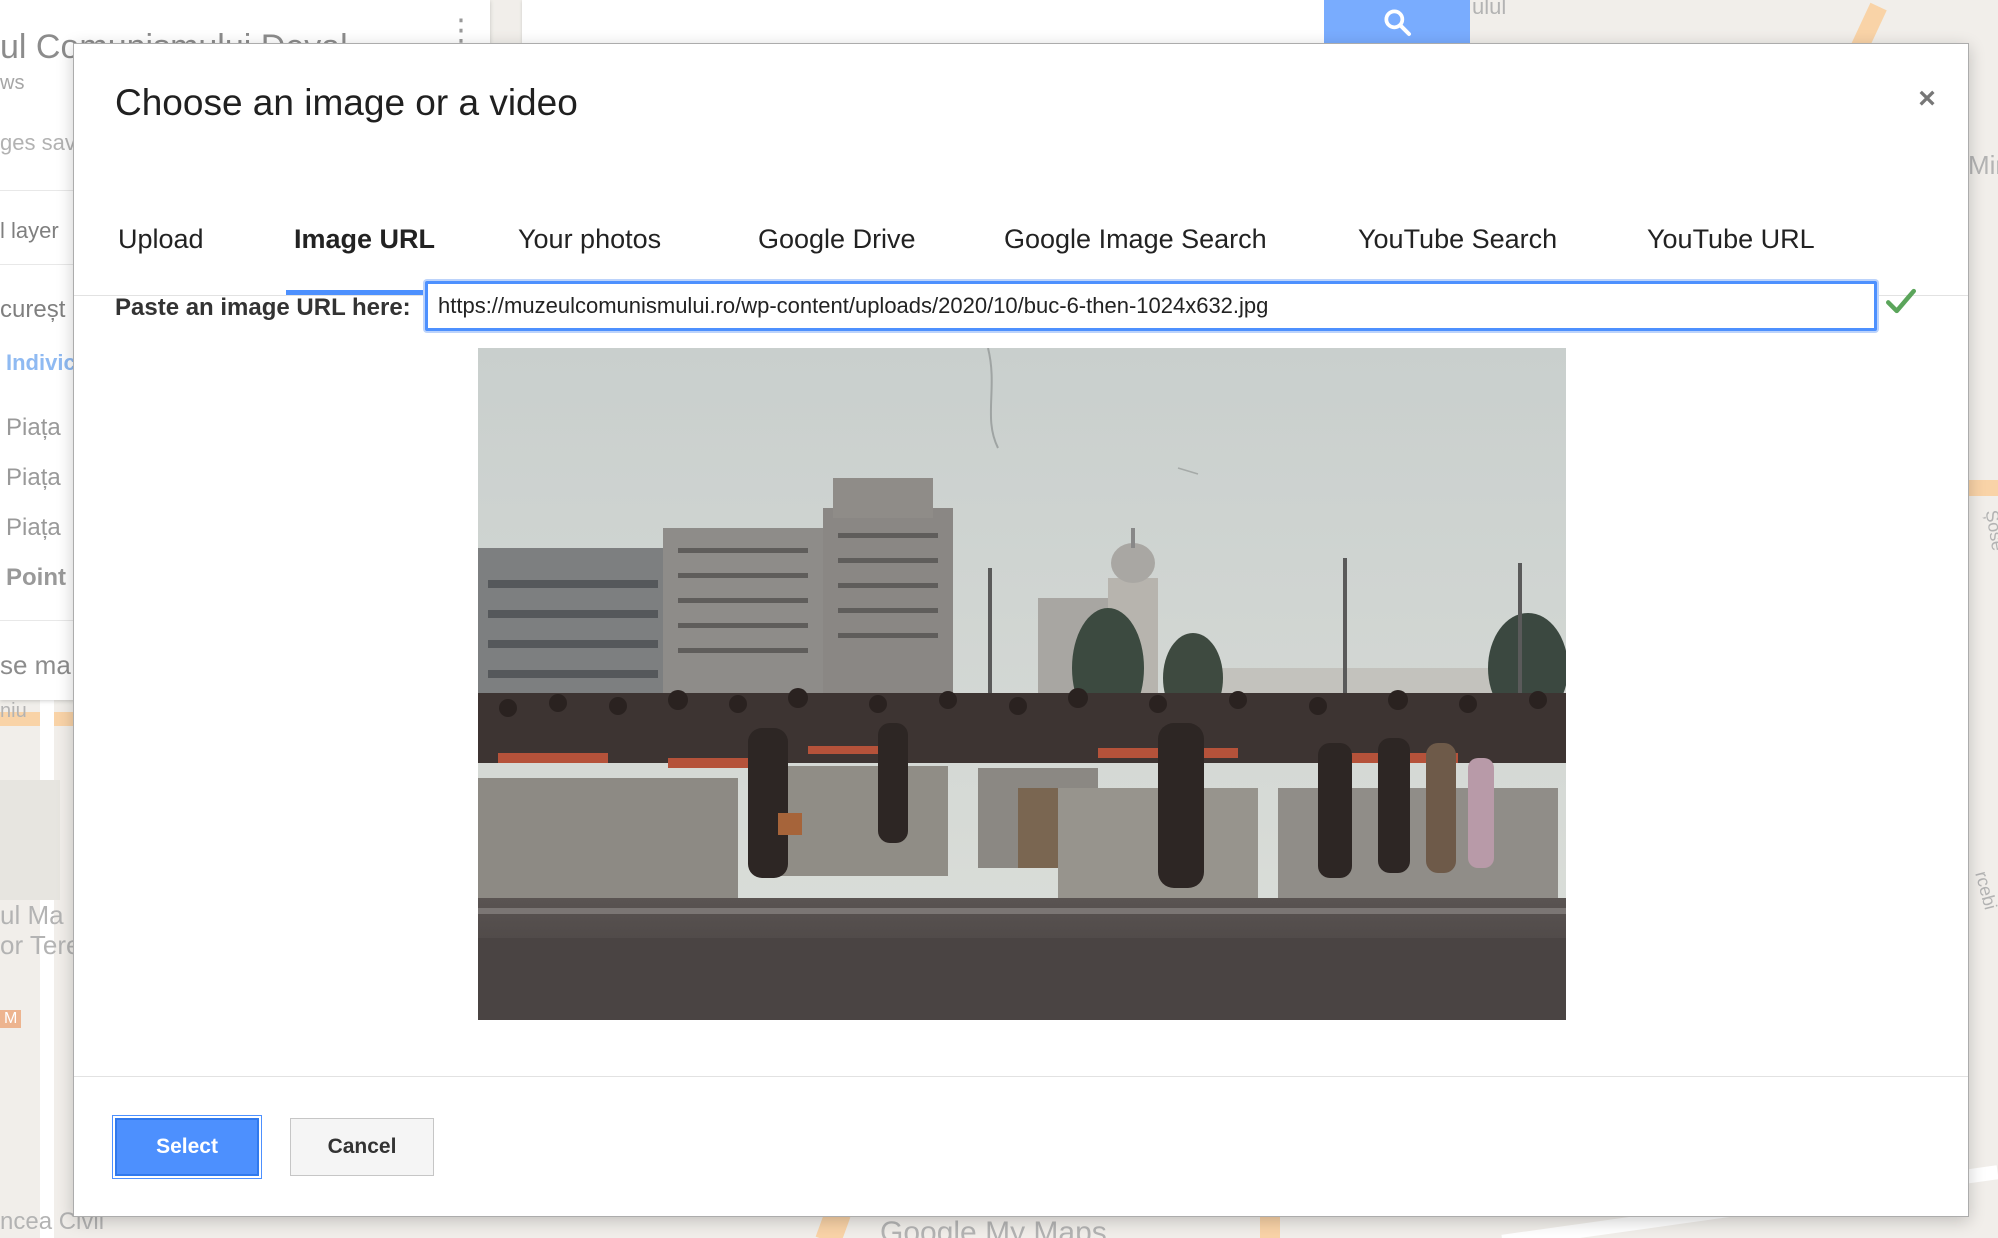  What do you see at coordinates (589, 239) in the screenshot?
I see `tab-your-photos: Your photos` at bounding box center [589, 239].